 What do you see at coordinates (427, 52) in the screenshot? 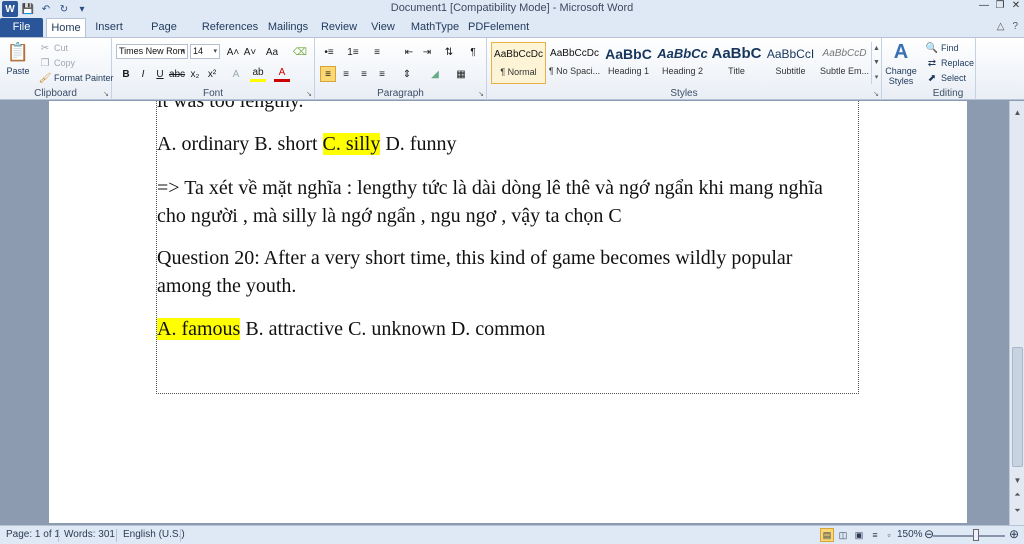
I see `increase-indent-icon: ⇥` at bounding box center [427, 52].